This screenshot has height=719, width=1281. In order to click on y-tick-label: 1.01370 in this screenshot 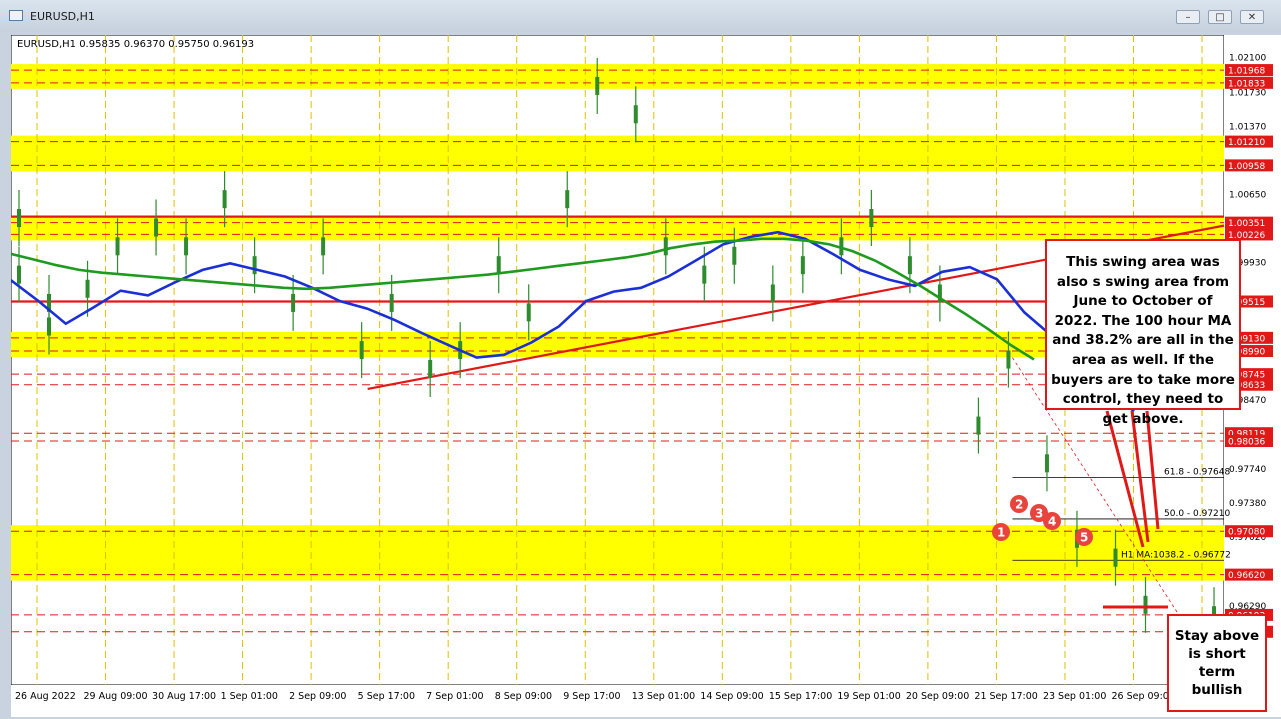, I will do `click(1247, 128)`.